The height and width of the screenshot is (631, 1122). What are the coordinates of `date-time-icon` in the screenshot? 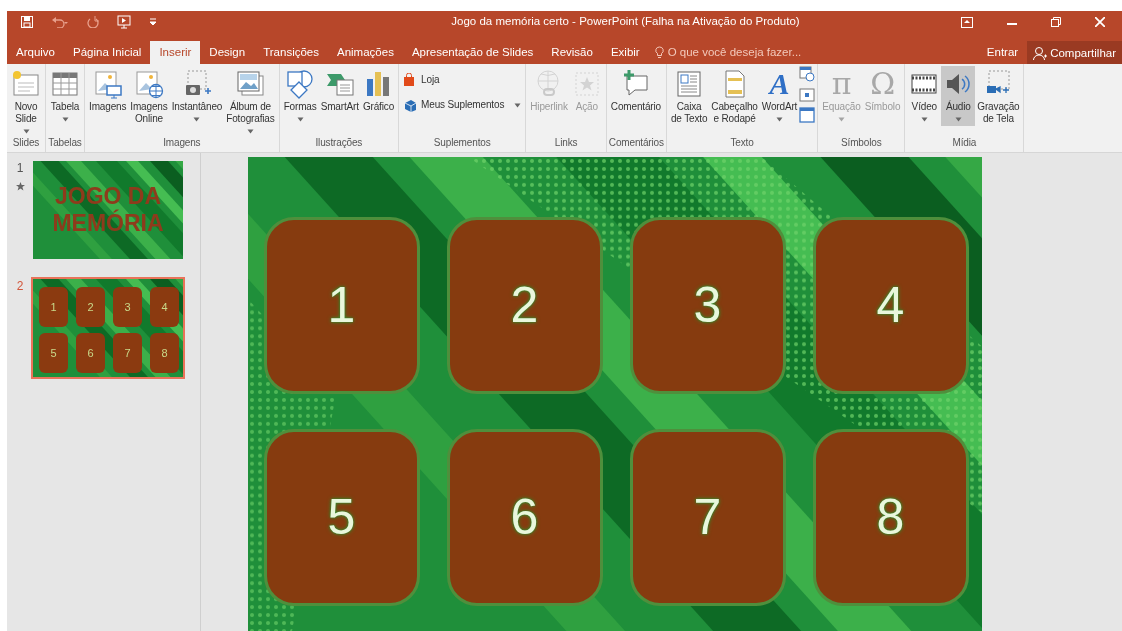 It's located at (807, 74).